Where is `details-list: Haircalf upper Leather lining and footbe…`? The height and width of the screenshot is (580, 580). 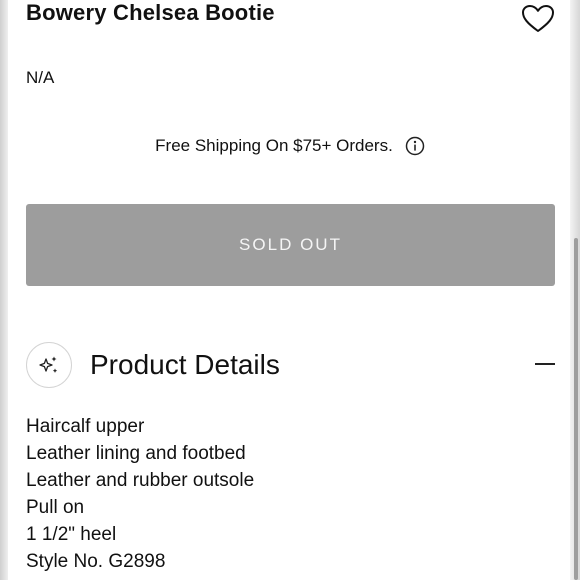 details-list: Haircalf upper Leather lining and footbe… is located at coordinates (140, 494).